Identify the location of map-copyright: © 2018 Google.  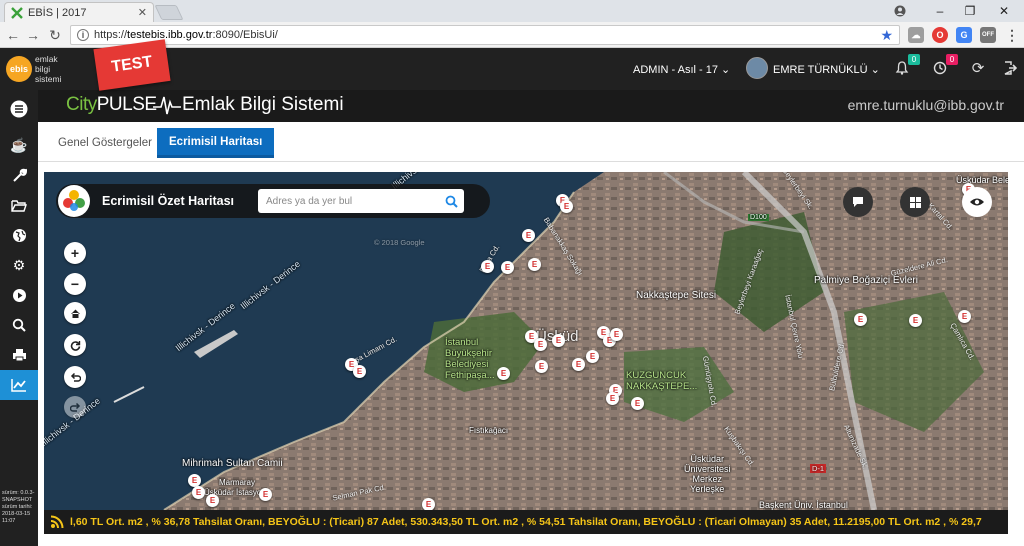
(399, 242).